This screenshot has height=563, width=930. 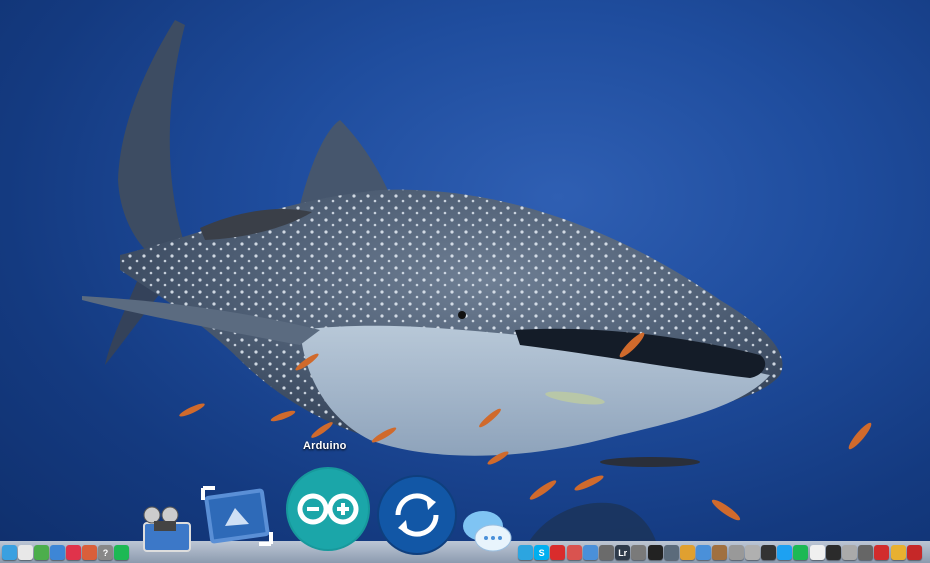 What do you see at coordinates (866, 552) in the screenshot?
I see `app-icon-r22` at bounding box center [866, 552].